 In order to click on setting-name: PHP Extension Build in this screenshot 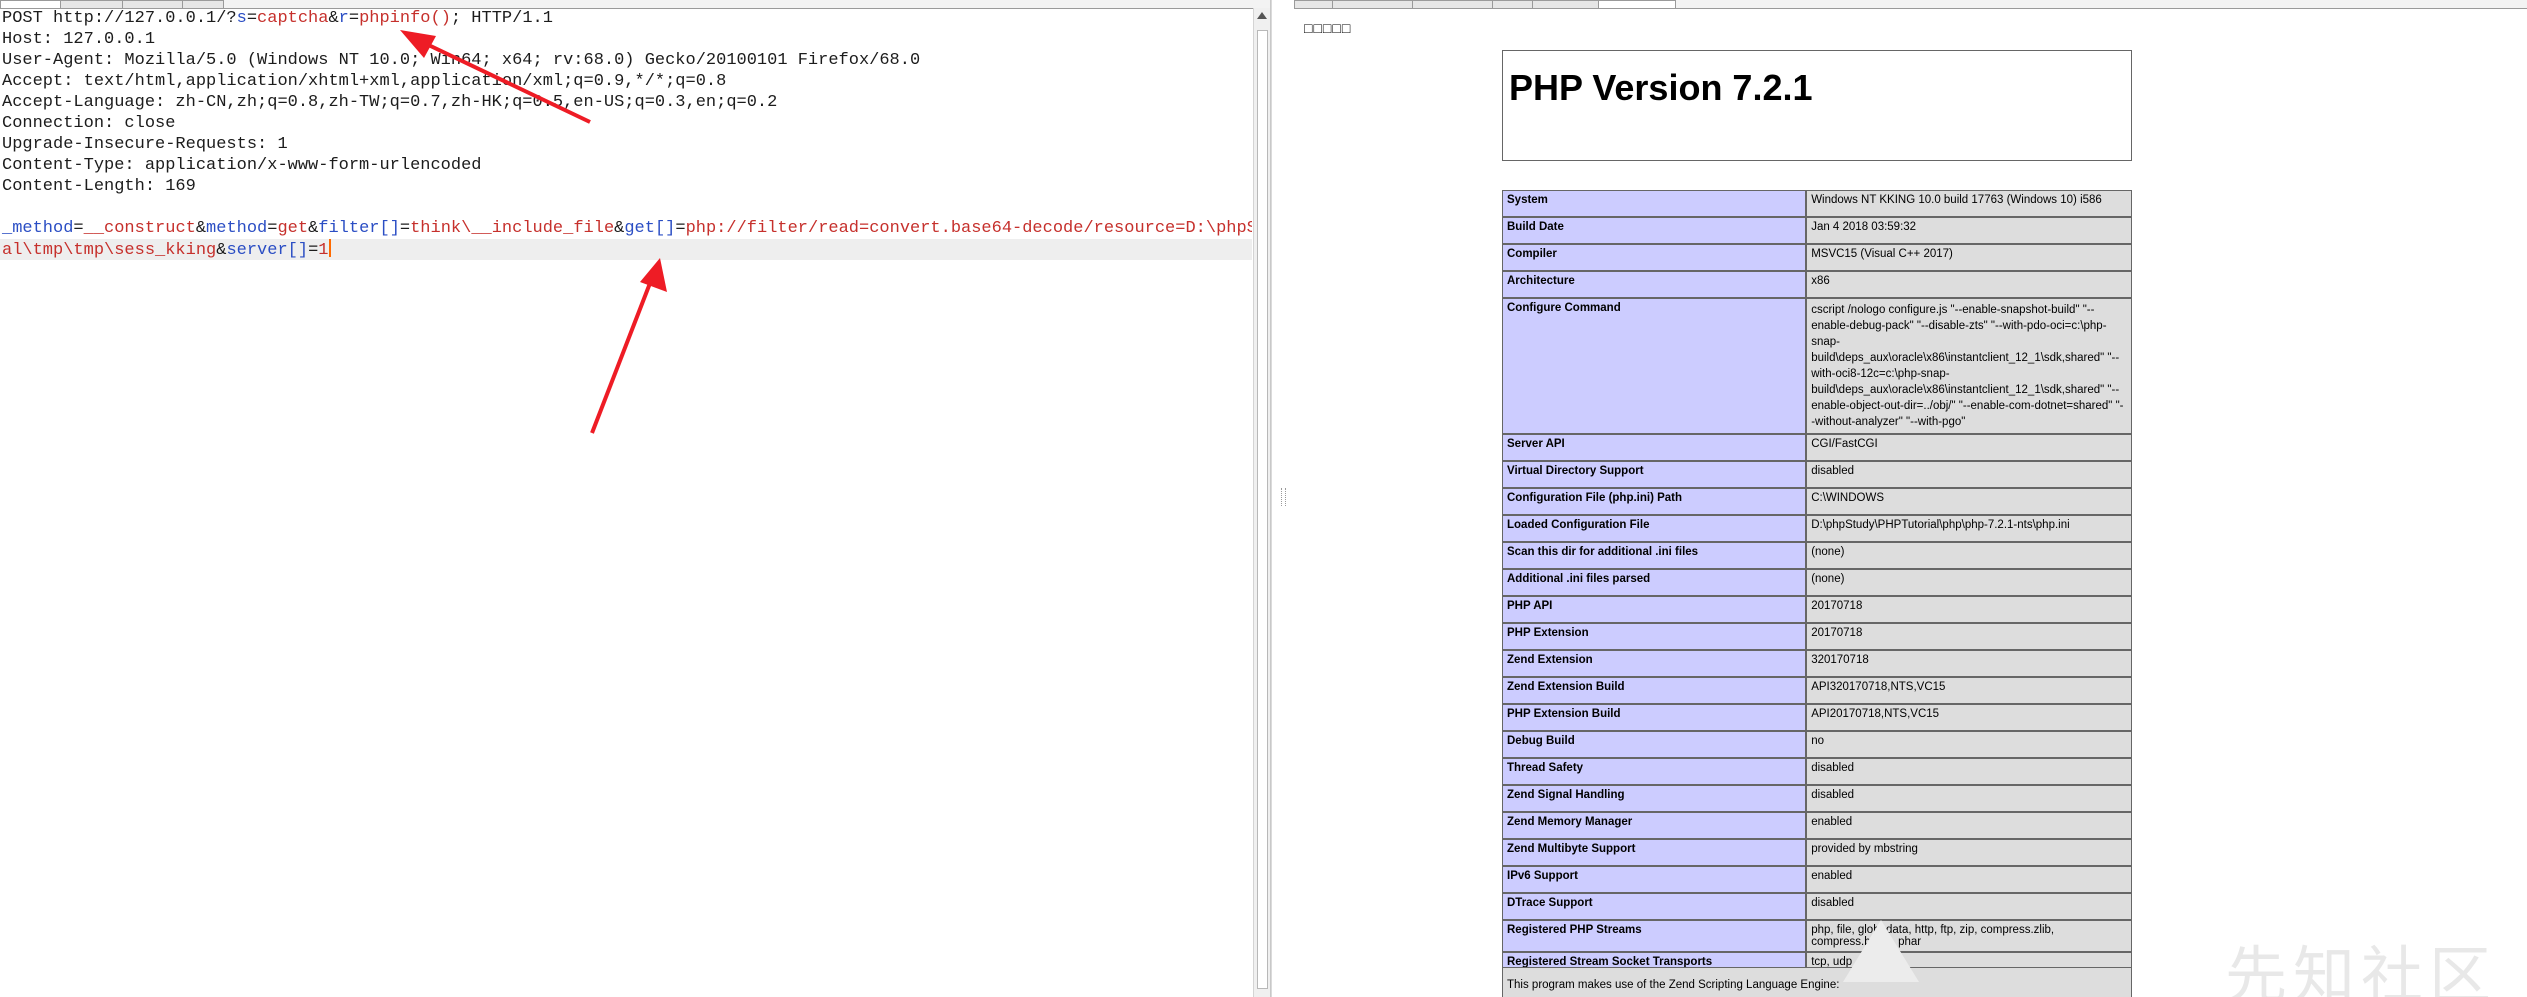, I will do `click(1654, 717)`.